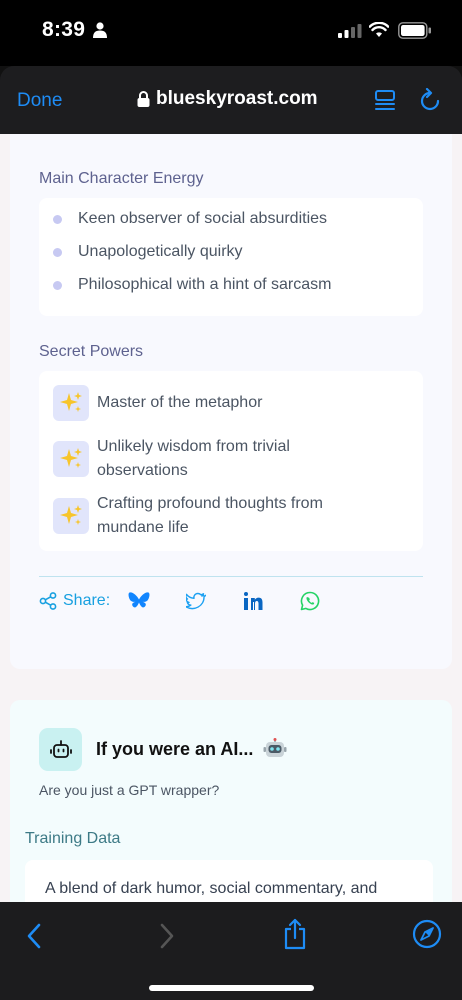  I want to click on whatsapp-share-button, so click(310, 601).